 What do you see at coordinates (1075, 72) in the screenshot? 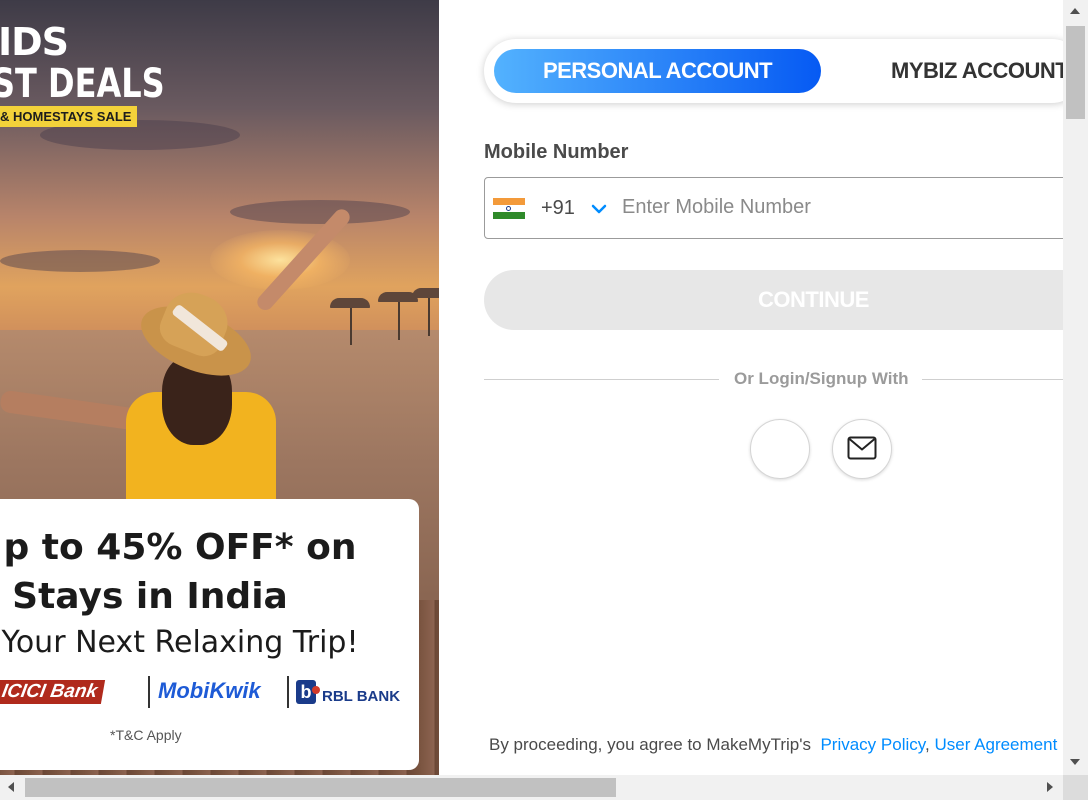
I see `vertical-scroll-thumb` at bounding box center [1075, 72].